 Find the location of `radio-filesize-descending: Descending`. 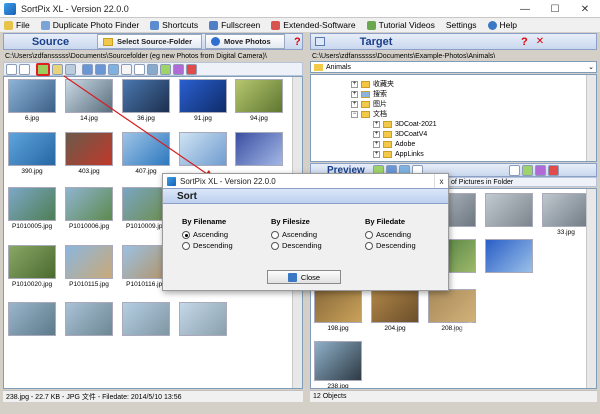

radio-filesize-descending: Descending is located at coordinates (296, 245).